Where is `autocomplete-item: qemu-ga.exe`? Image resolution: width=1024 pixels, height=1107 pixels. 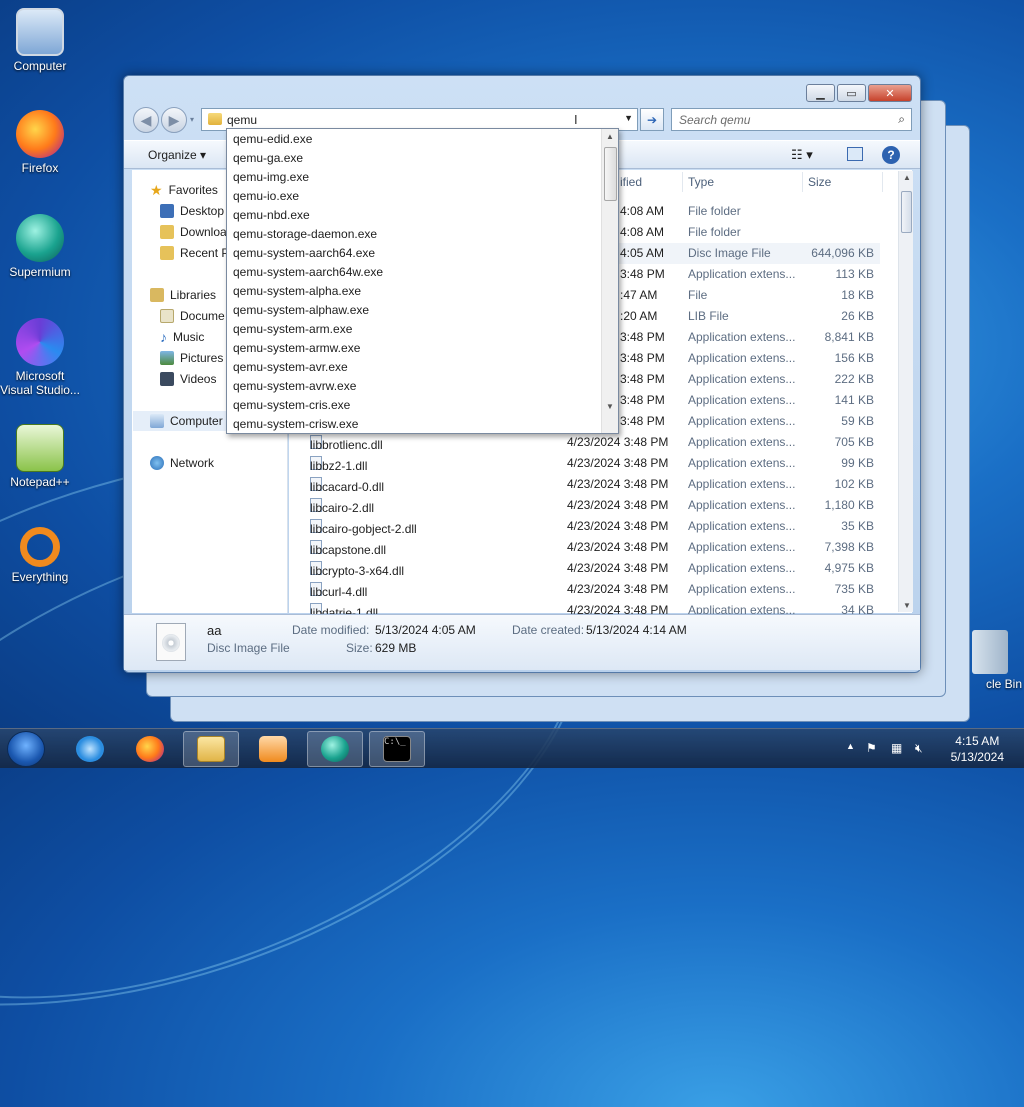 autocomplete-item: qemu-ga.exe is located at coordinates (268, 158).